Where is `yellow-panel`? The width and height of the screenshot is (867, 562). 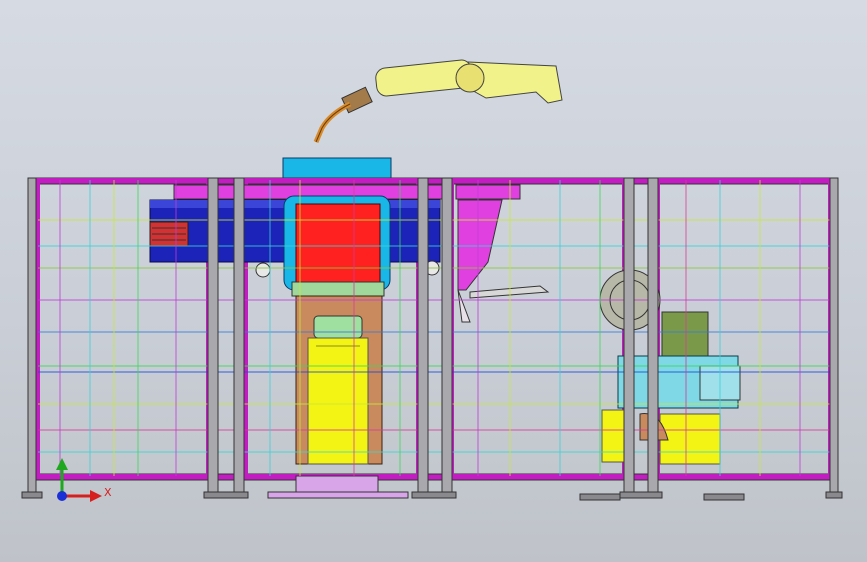 yellow-panel is located at coordinates (338, 401).